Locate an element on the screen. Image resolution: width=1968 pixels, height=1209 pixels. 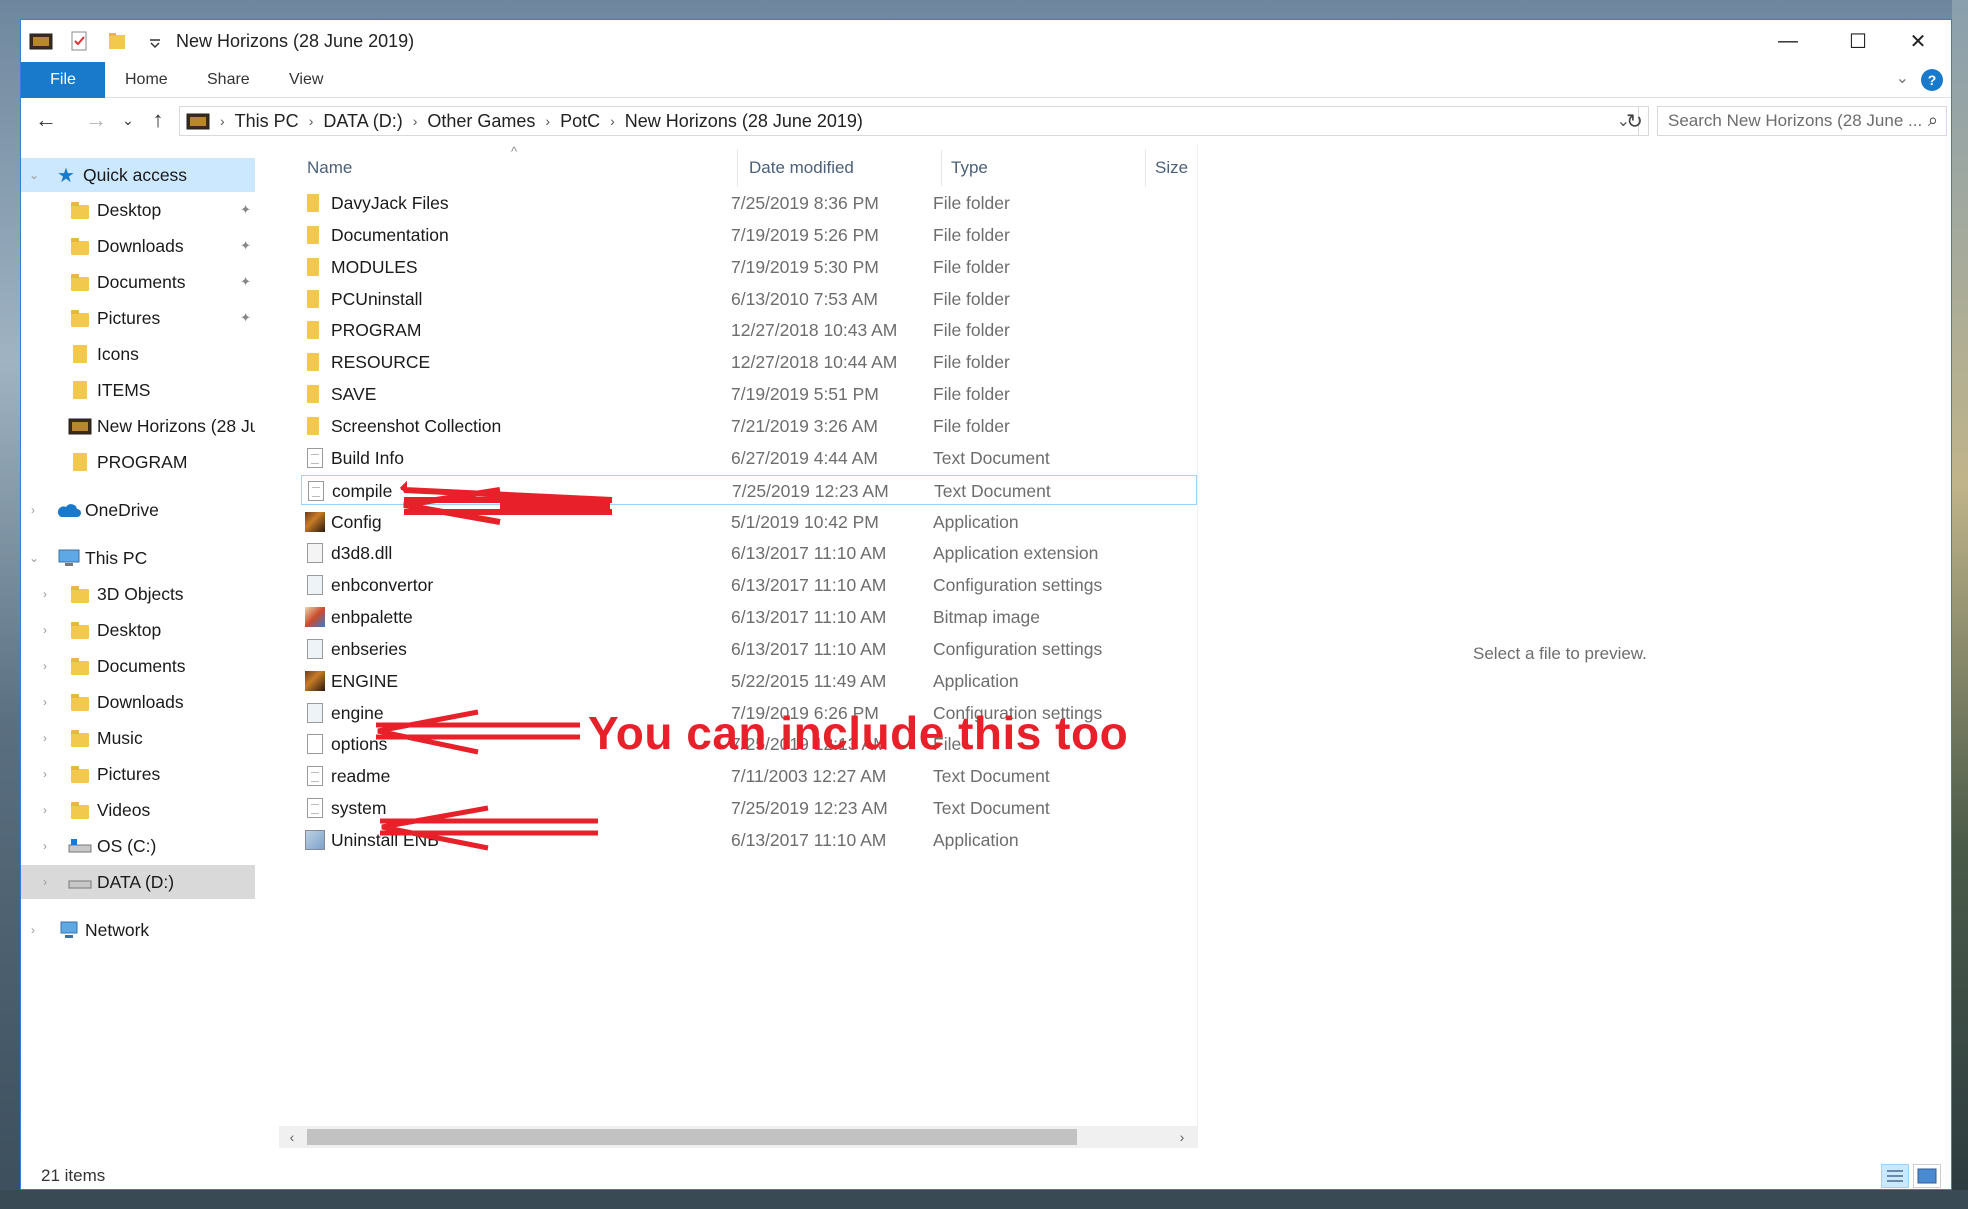
details-view-button is located at coordinates (1895, 1176).